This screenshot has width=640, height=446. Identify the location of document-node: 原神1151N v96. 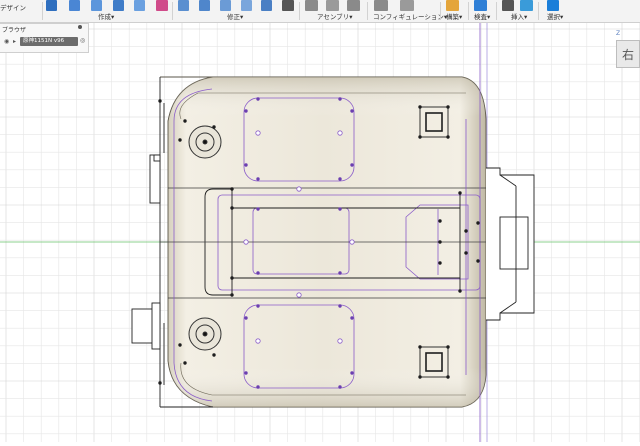
(49, 41).